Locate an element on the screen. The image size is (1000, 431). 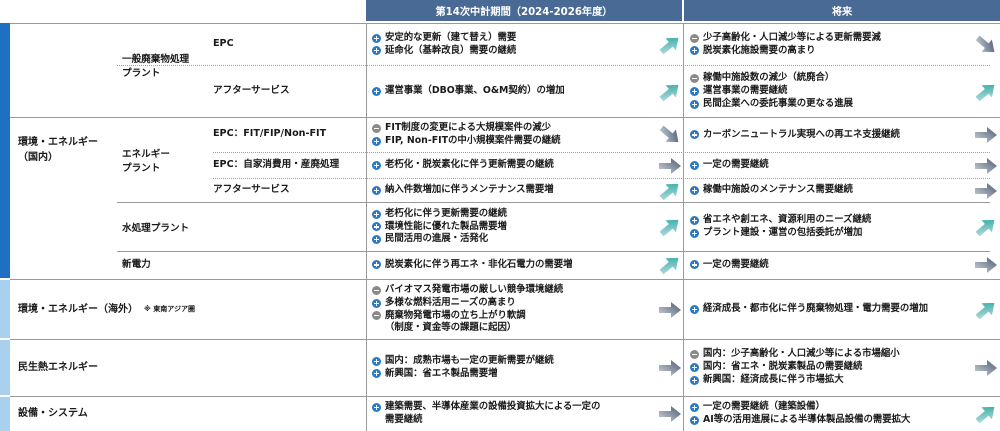
bullet-item: 廃棄物発電市場の立ち上がり軟調 is located at coordinates (513, 316).